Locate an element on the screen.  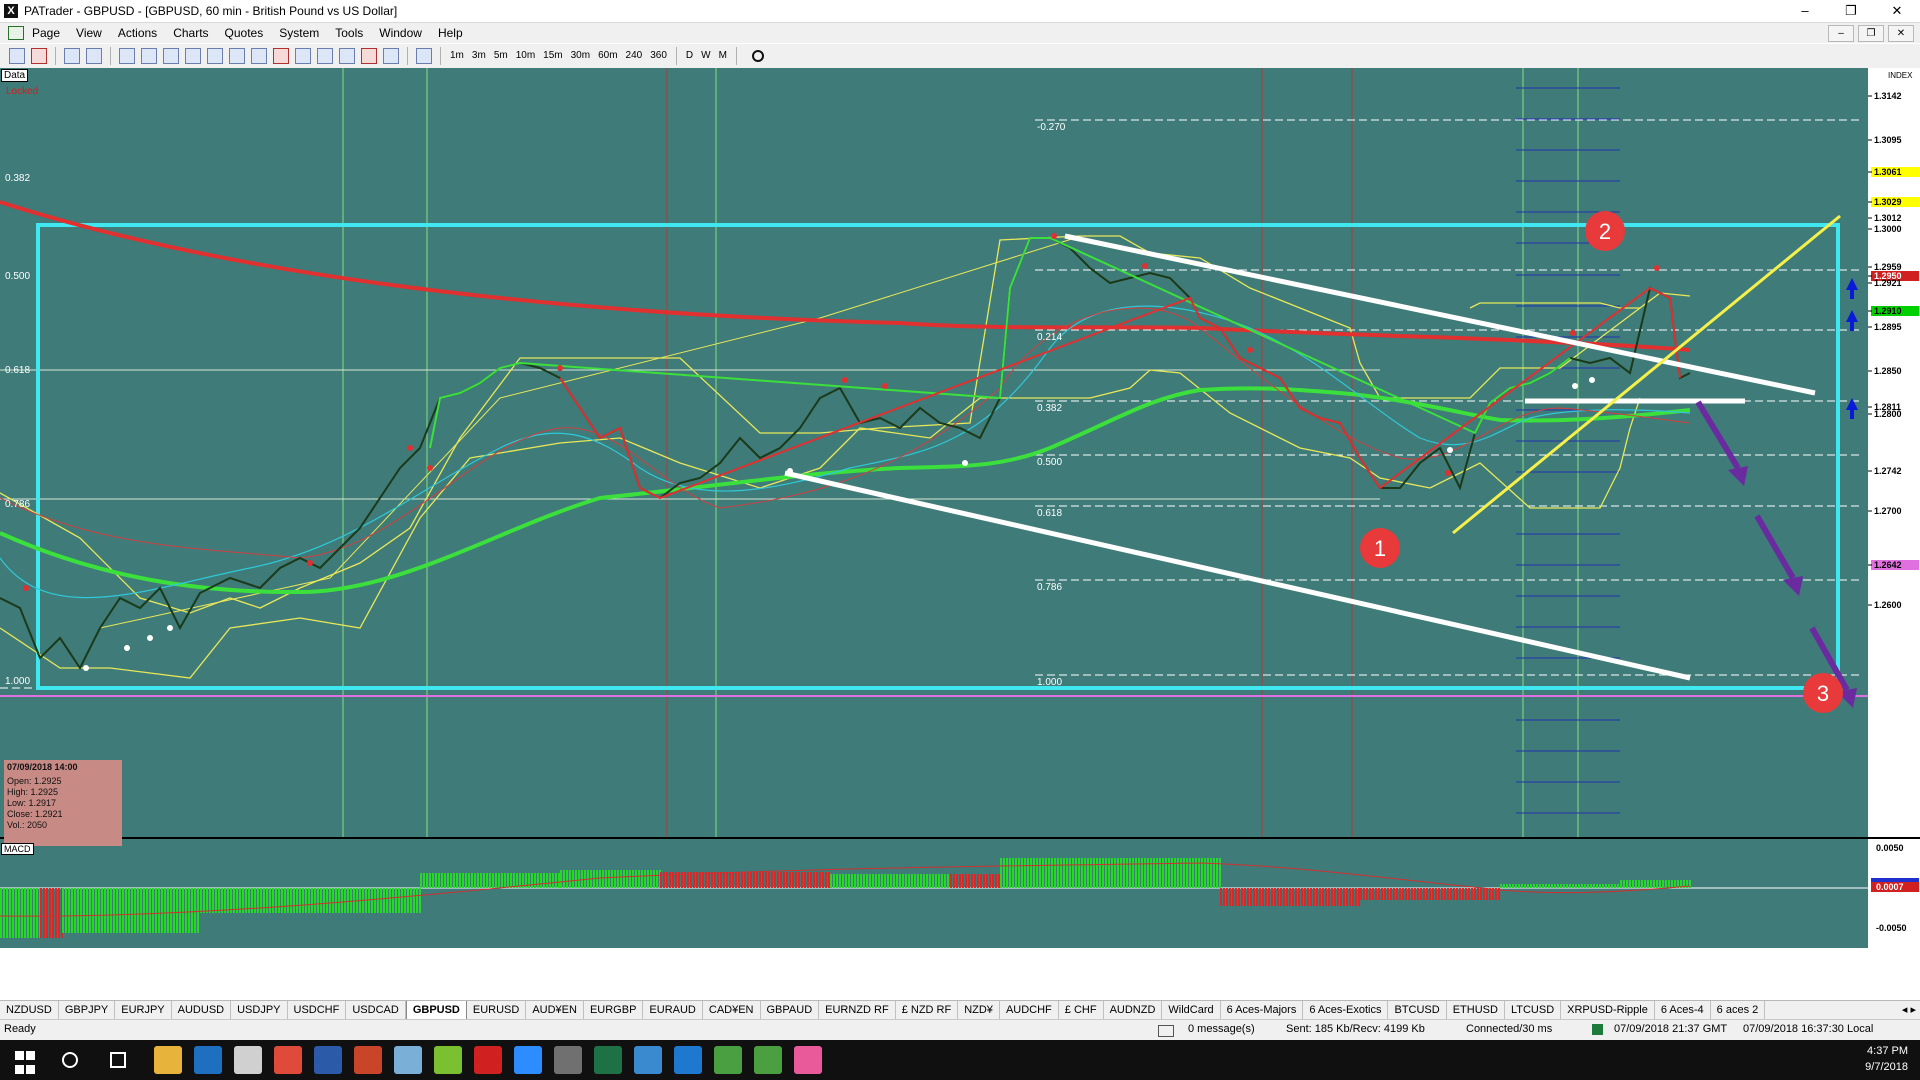
camtasia-icon is located at coordinates (728, 1060).